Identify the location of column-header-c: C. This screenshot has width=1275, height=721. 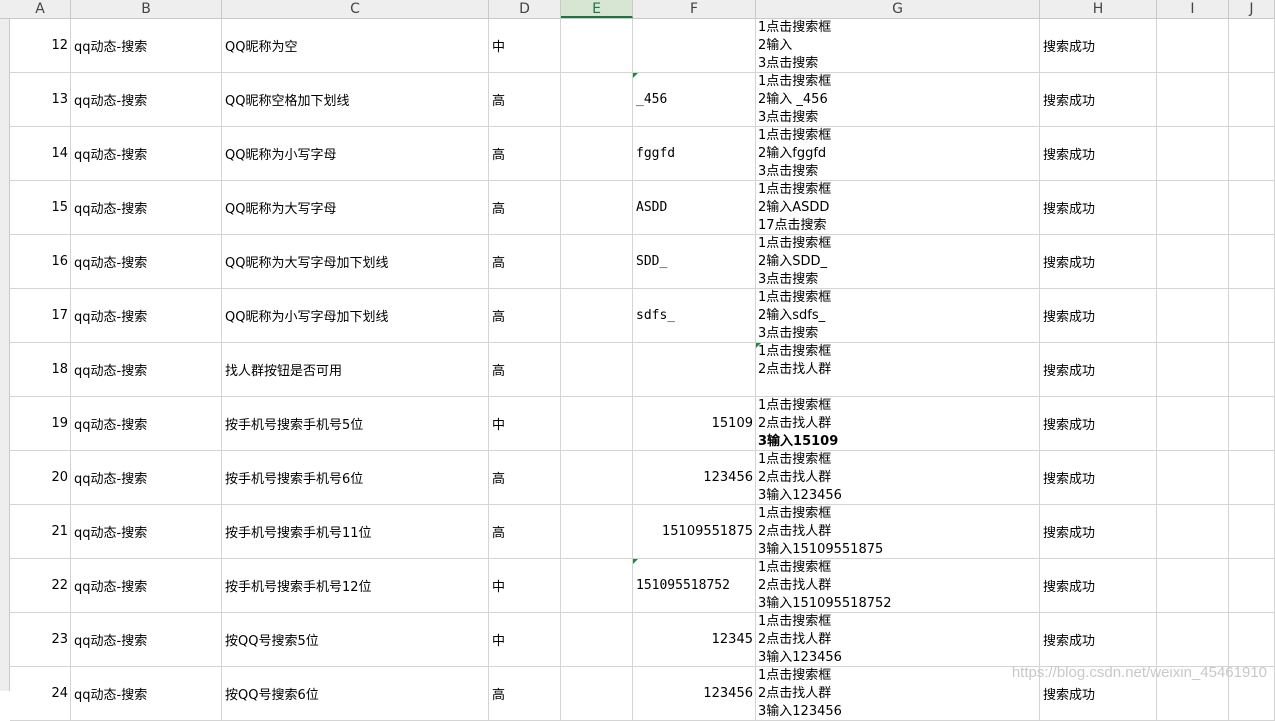
(355, 9).